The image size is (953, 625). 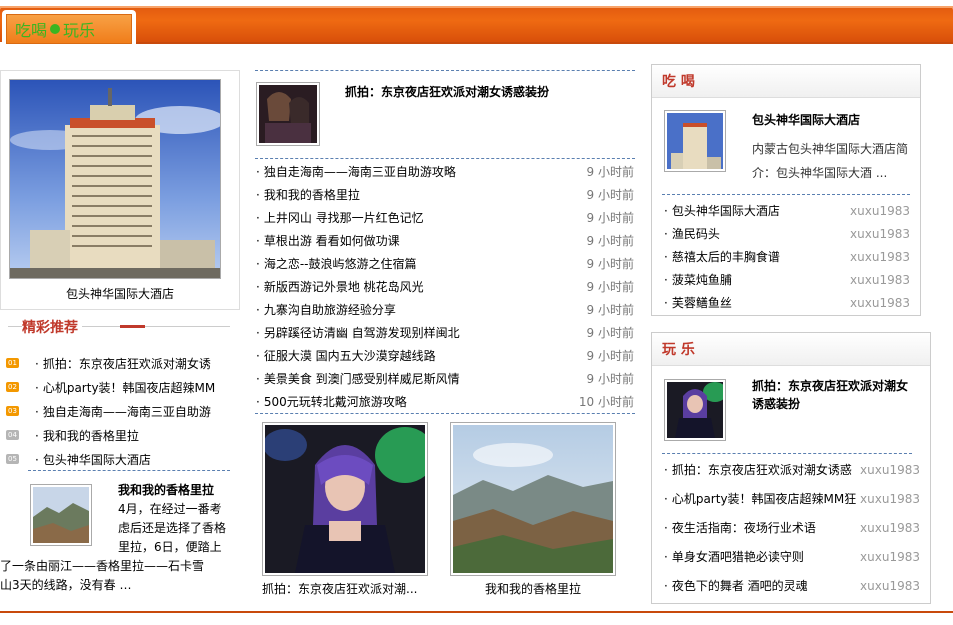 I want to click on recommend-divider-accent, so click(x=132, y=326).